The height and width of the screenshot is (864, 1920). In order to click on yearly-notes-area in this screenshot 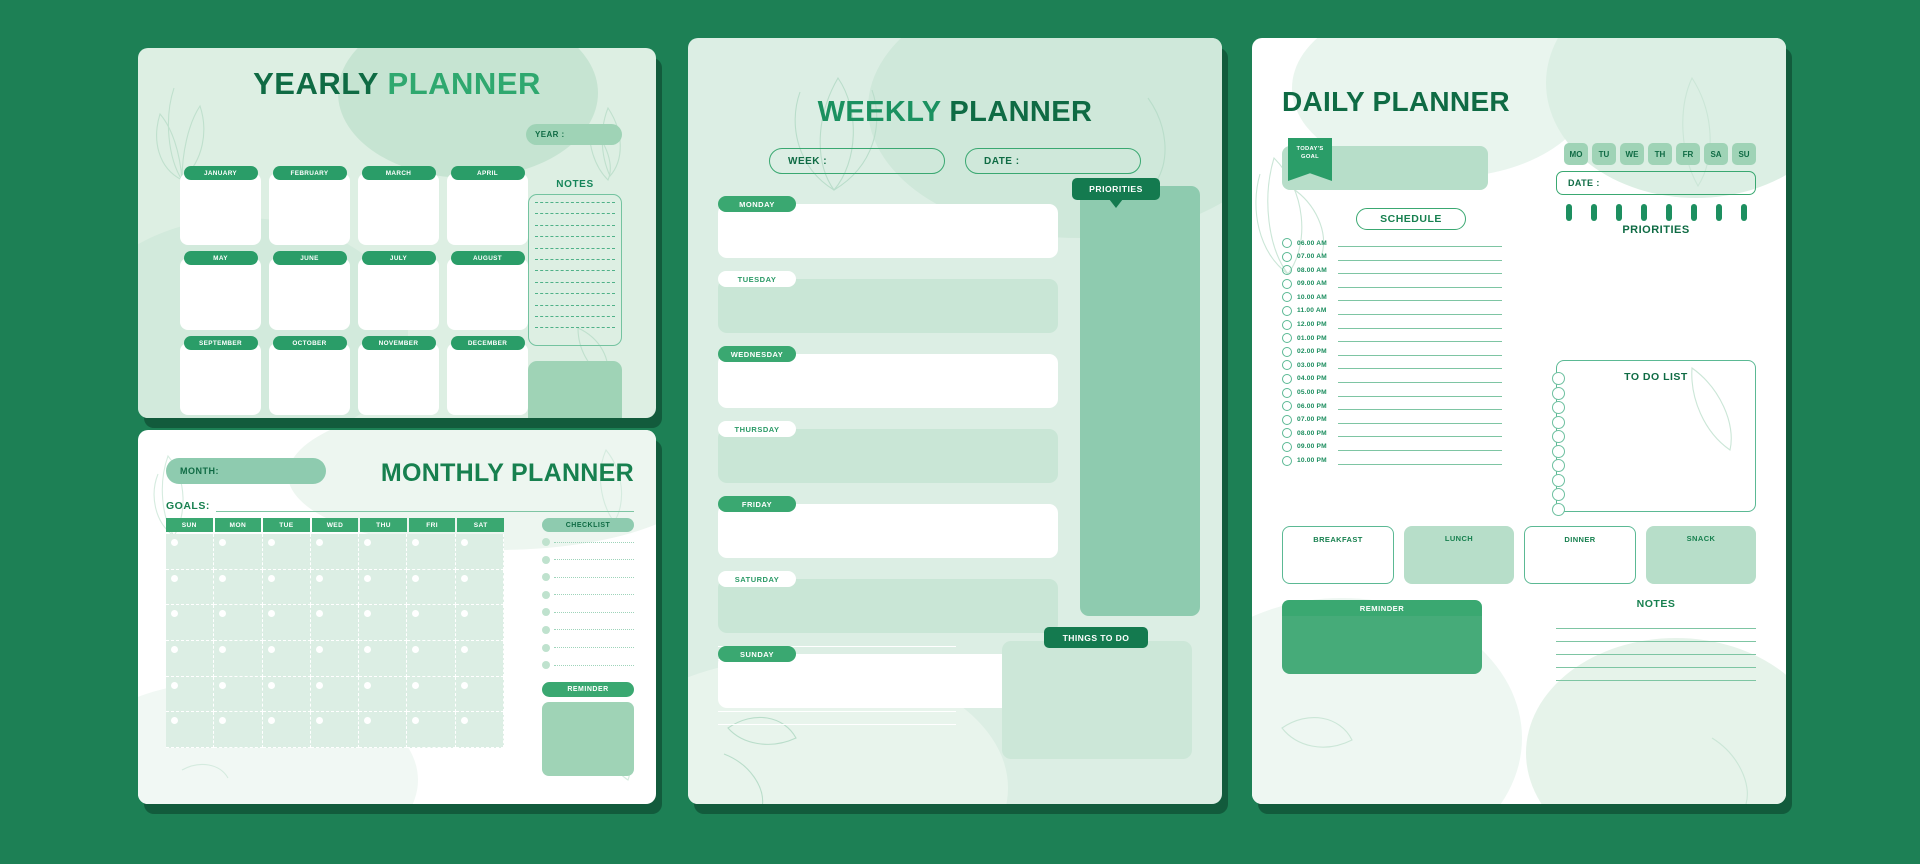, I will do `click(575, 270)`.